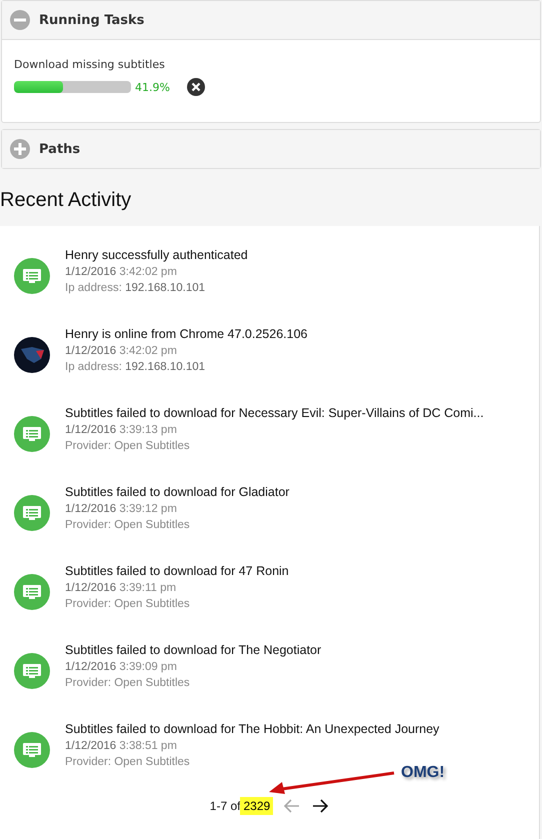 This screenshot has height=839, width=542. Describe the element at coordinates (257, 806) in the screenshot. I see `page-total: 2329` at that location.